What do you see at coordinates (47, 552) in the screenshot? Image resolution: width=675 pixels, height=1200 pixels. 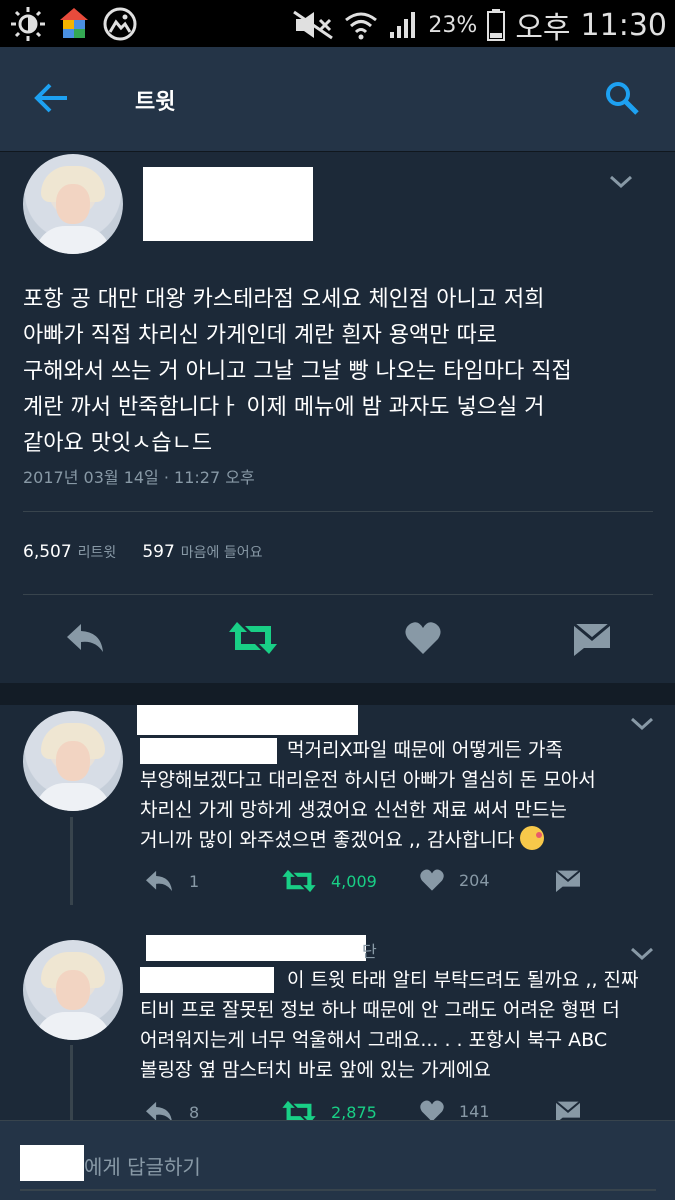 I see `retweets-count: 6,507` at bounding box center [47, 552].